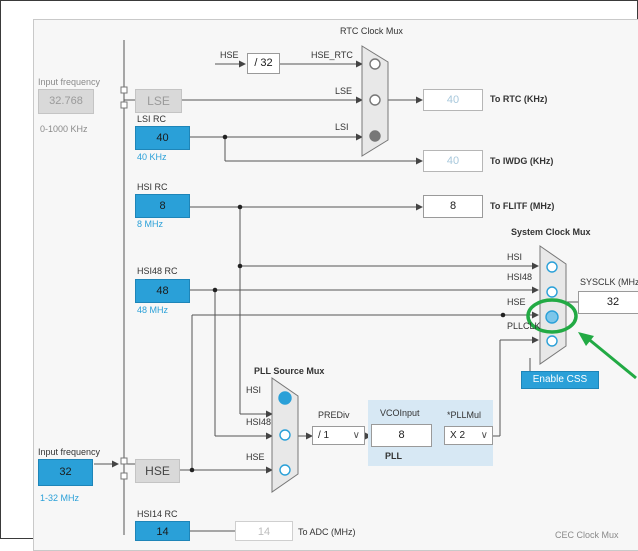 This screenshot has height=551, width=638. What do you see at coordinates (400, 413) in the screenshot?
I see `vco-input-label: VCOInput` at bounding box center [400, 413].